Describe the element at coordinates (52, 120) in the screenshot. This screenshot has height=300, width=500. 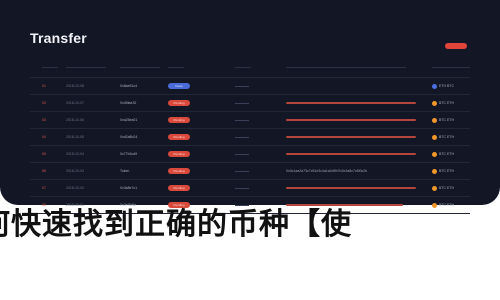
I see `row-index-cell: 03` at that location.